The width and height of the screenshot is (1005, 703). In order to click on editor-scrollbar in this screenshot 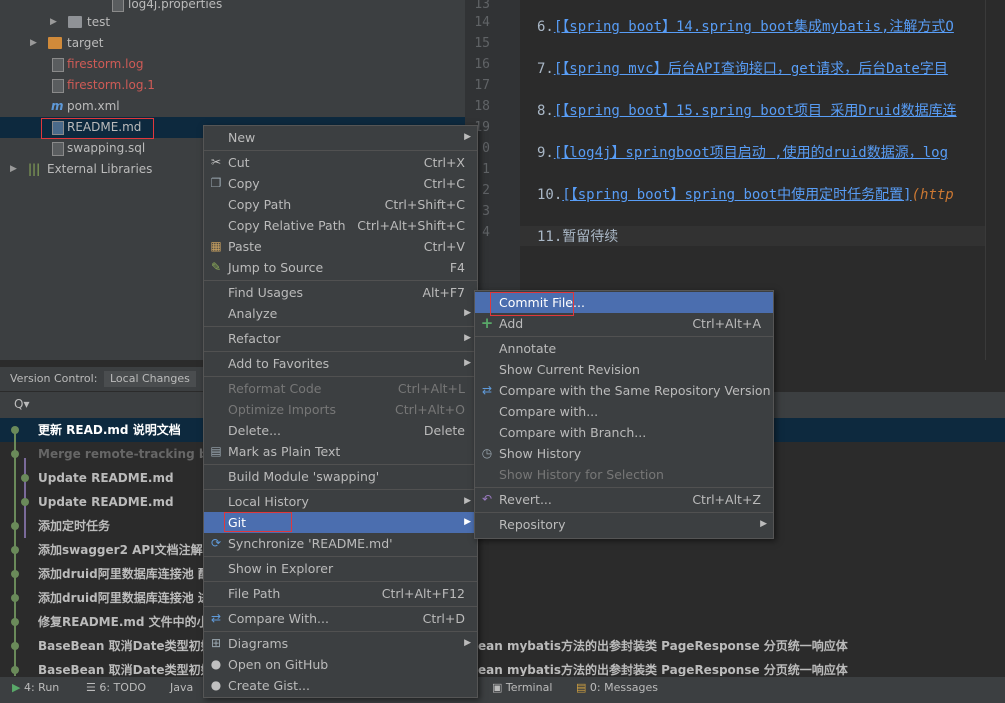, I will do `click(995, 180)`.